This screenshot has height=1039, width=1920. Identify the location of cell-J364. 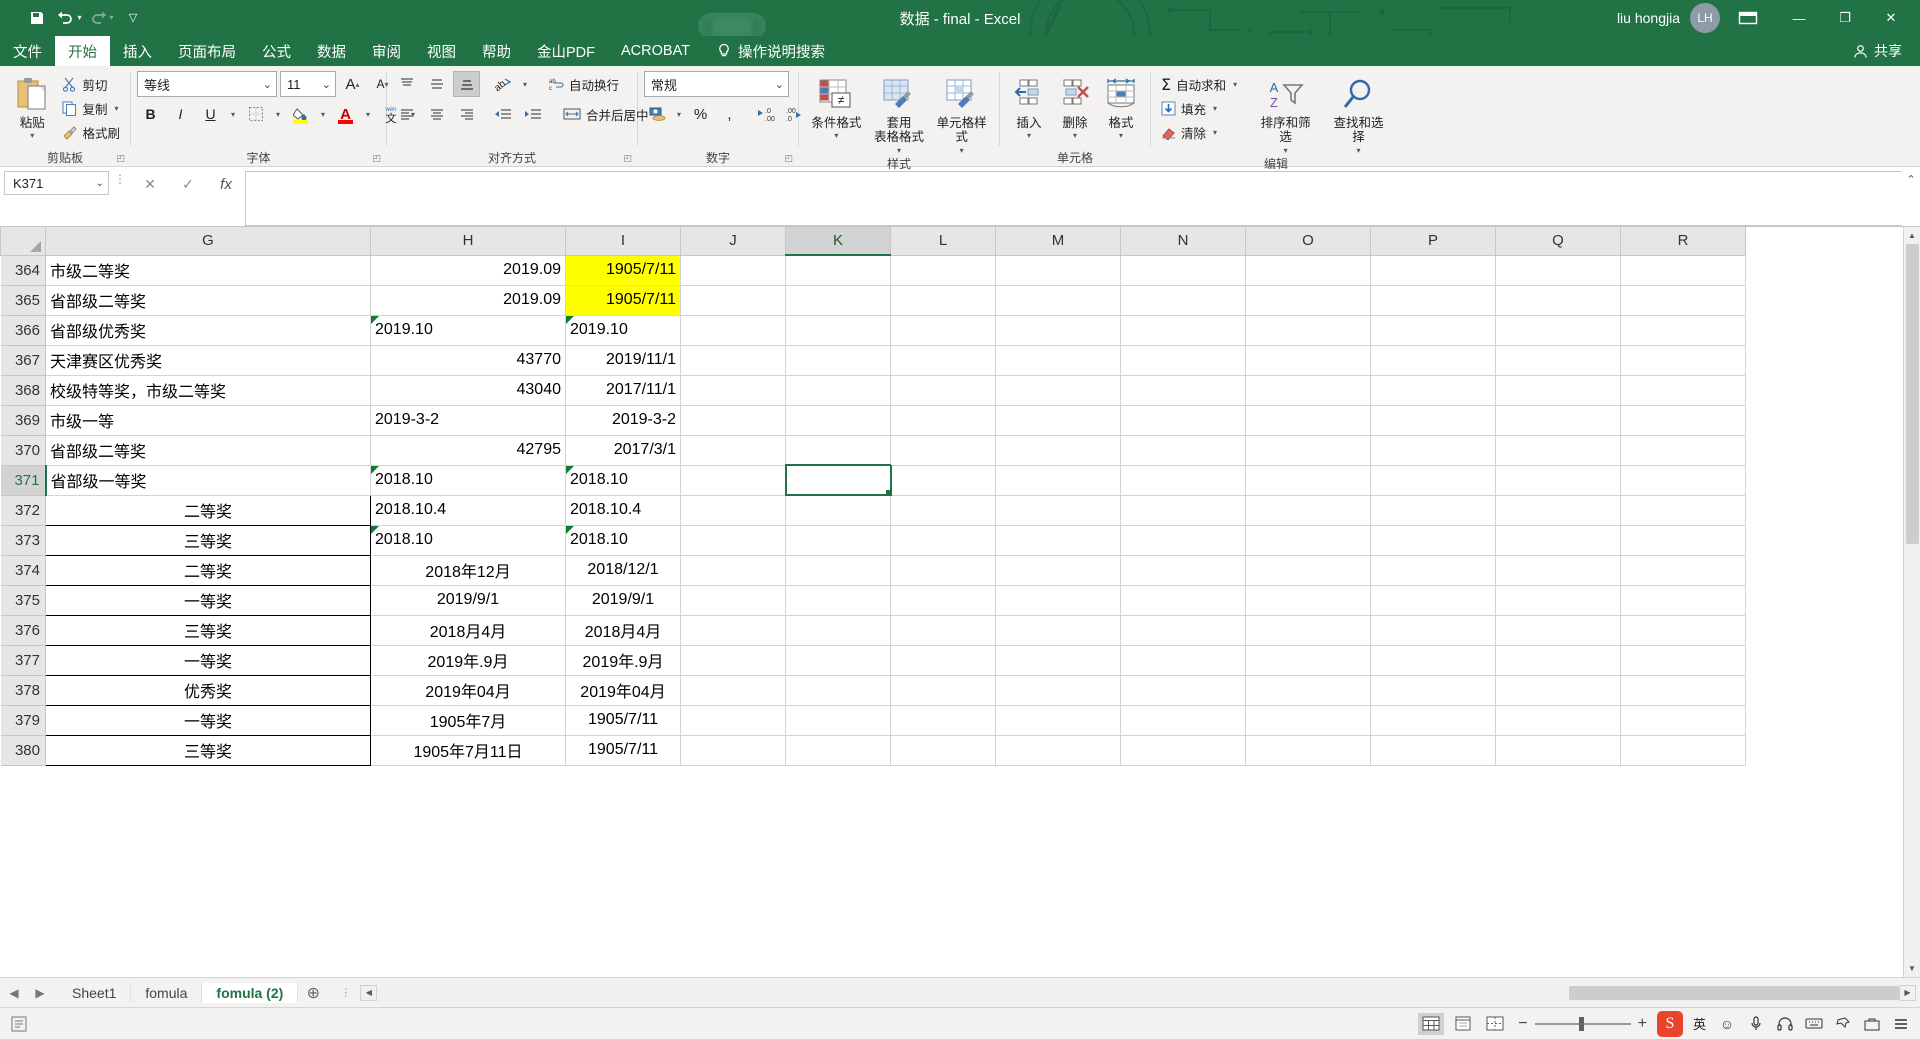
(733, 270).